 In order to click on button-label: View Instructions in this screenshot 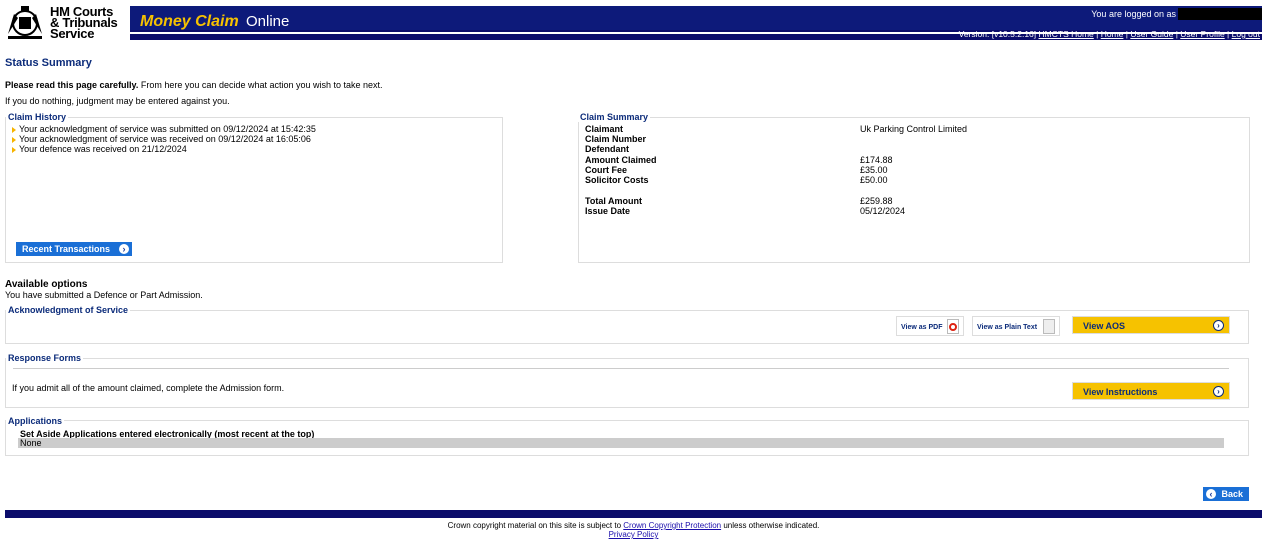, I will do `click(1120, 392)`.